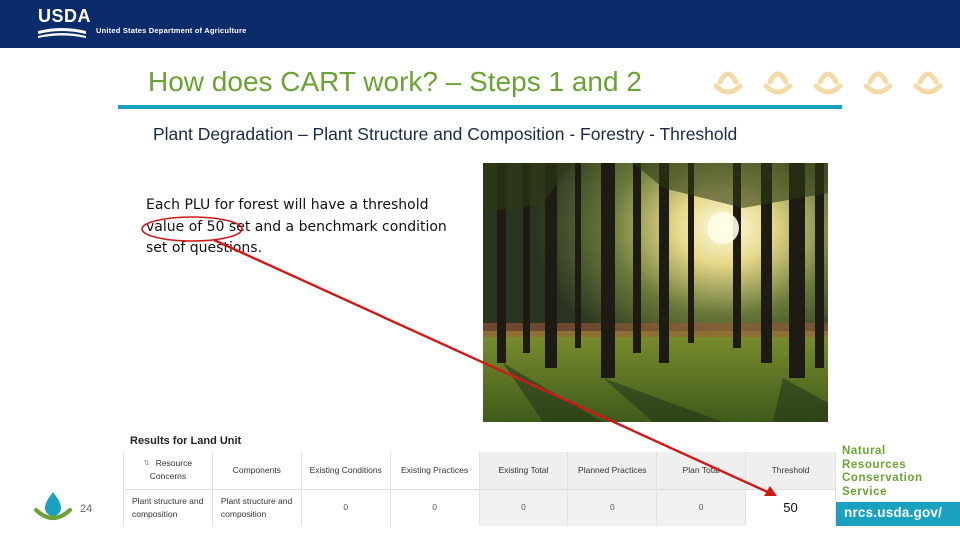 This screenshot has height=540, width=960. What do you see at coordinates (864, 451) in the screenshot?
I see `agency-line: Natural` at bounding box center [864, 451].